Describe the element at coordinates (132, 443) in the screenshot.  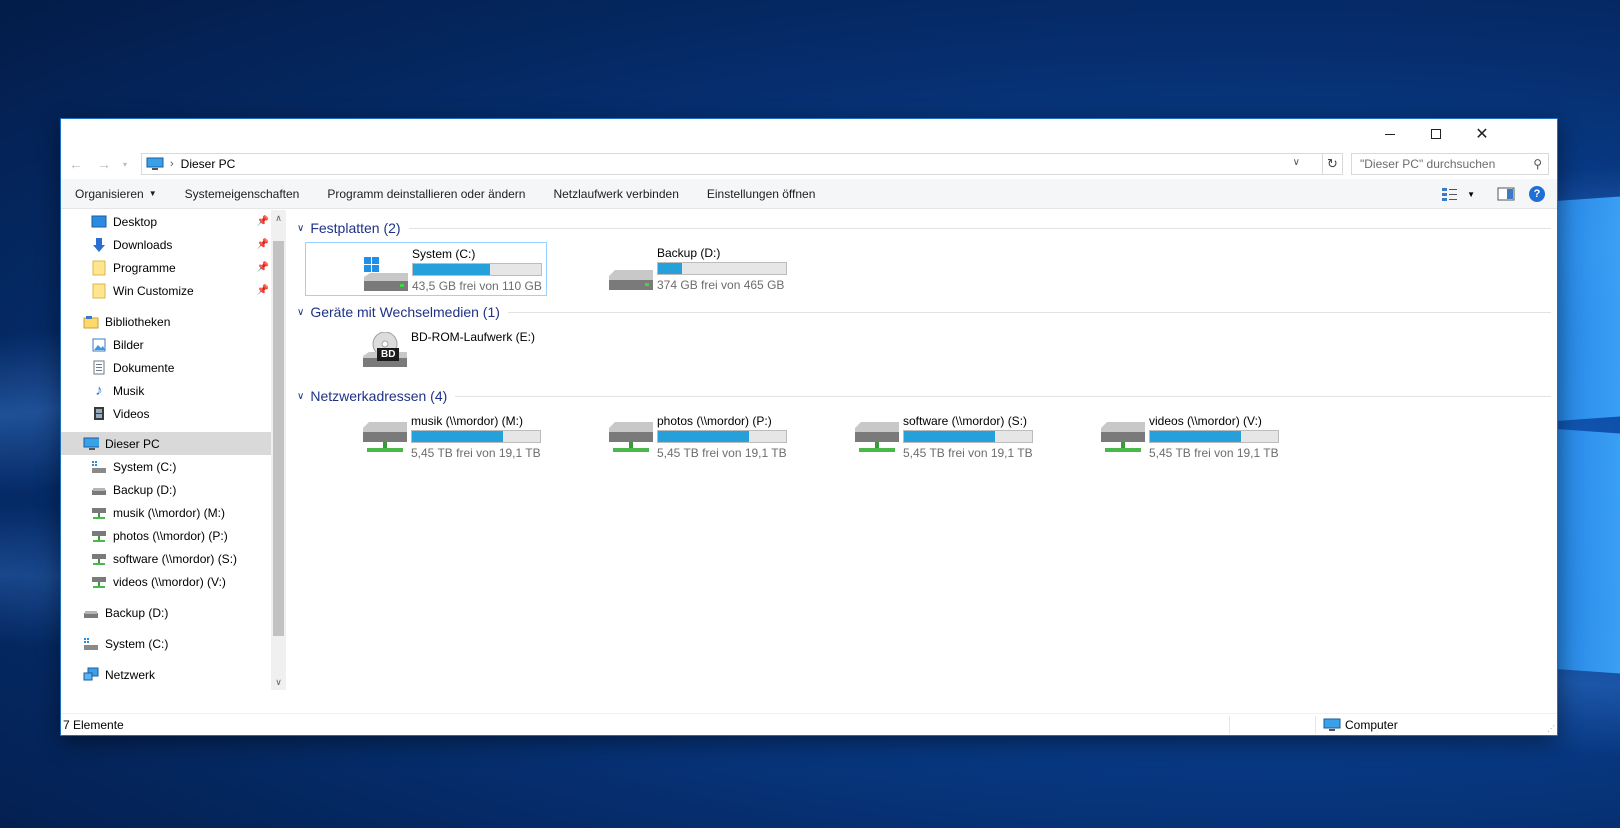
I see `sidebar-item-label: Dieser PC` at that location.